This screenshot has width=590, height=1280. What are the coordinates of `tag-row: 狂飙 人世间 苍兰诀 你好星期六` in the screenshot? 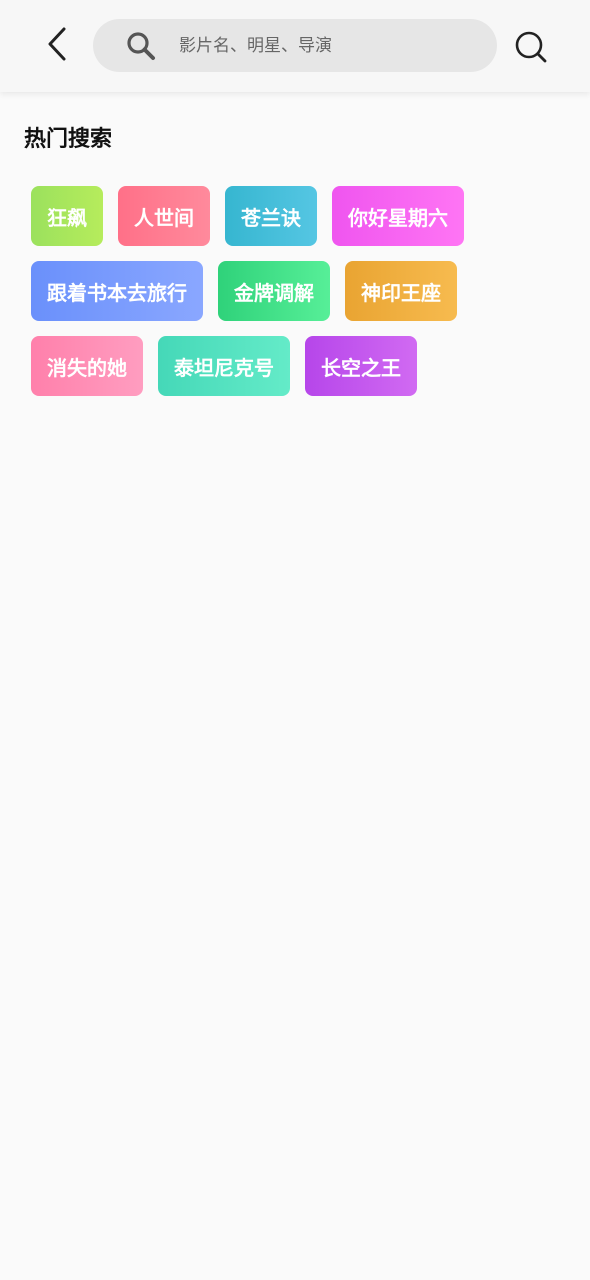 It's located at (301, 216).